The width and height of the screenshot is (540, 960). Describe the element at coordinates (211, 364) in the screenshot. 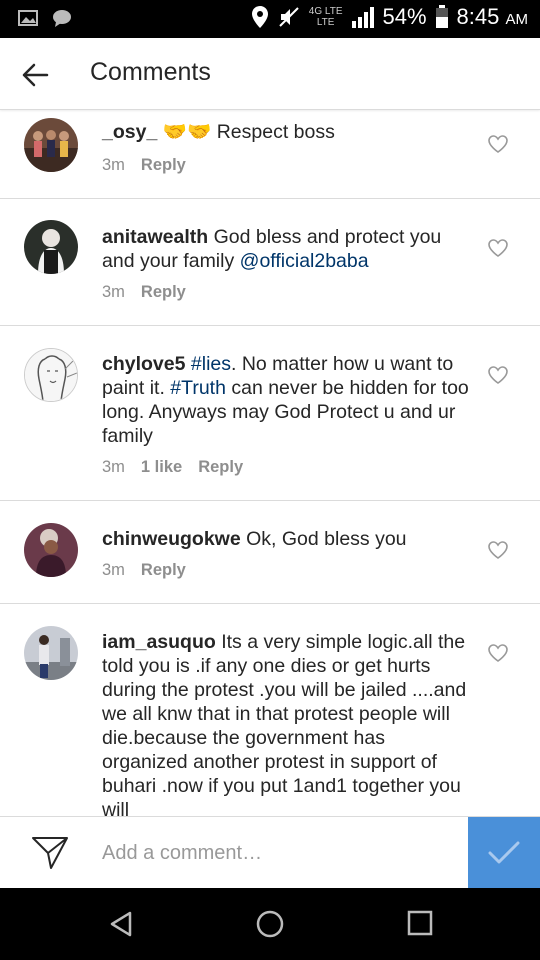

I see `hashtag-link: #lies` at that location.